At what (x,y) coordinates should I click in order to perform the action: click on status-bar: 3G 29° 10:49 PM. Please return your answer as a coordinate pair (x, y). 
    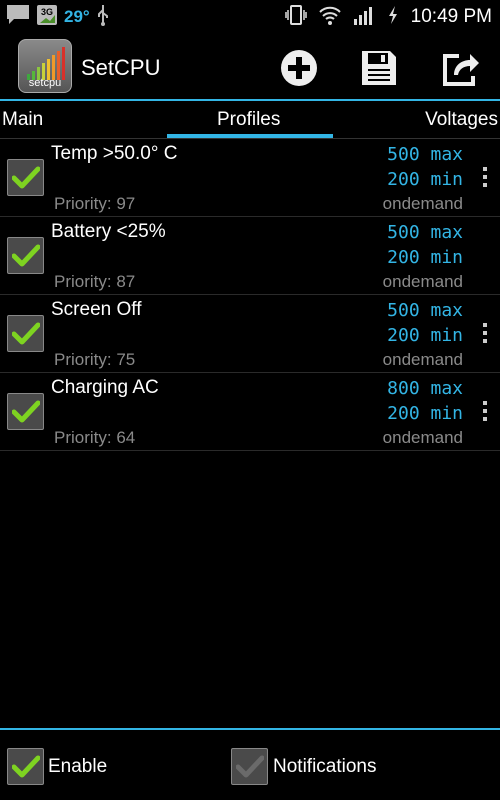
    Looking at the image, I should click on (250, 16).